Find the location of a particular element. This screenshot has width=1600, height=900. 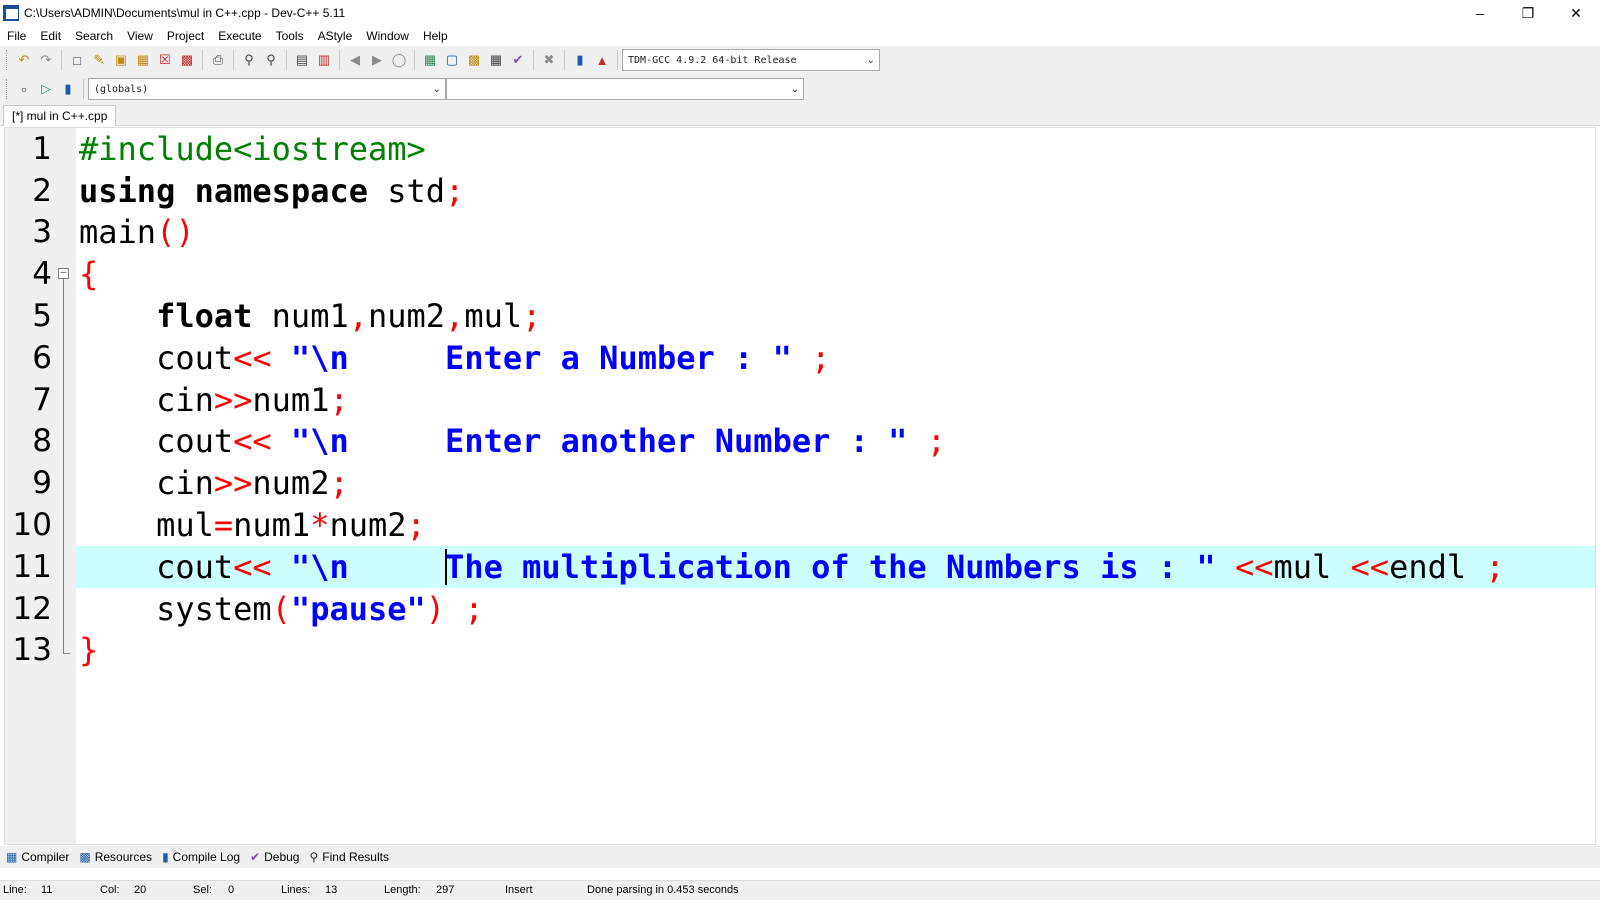

code-token-op: ( is located at coordinates (281, 608).